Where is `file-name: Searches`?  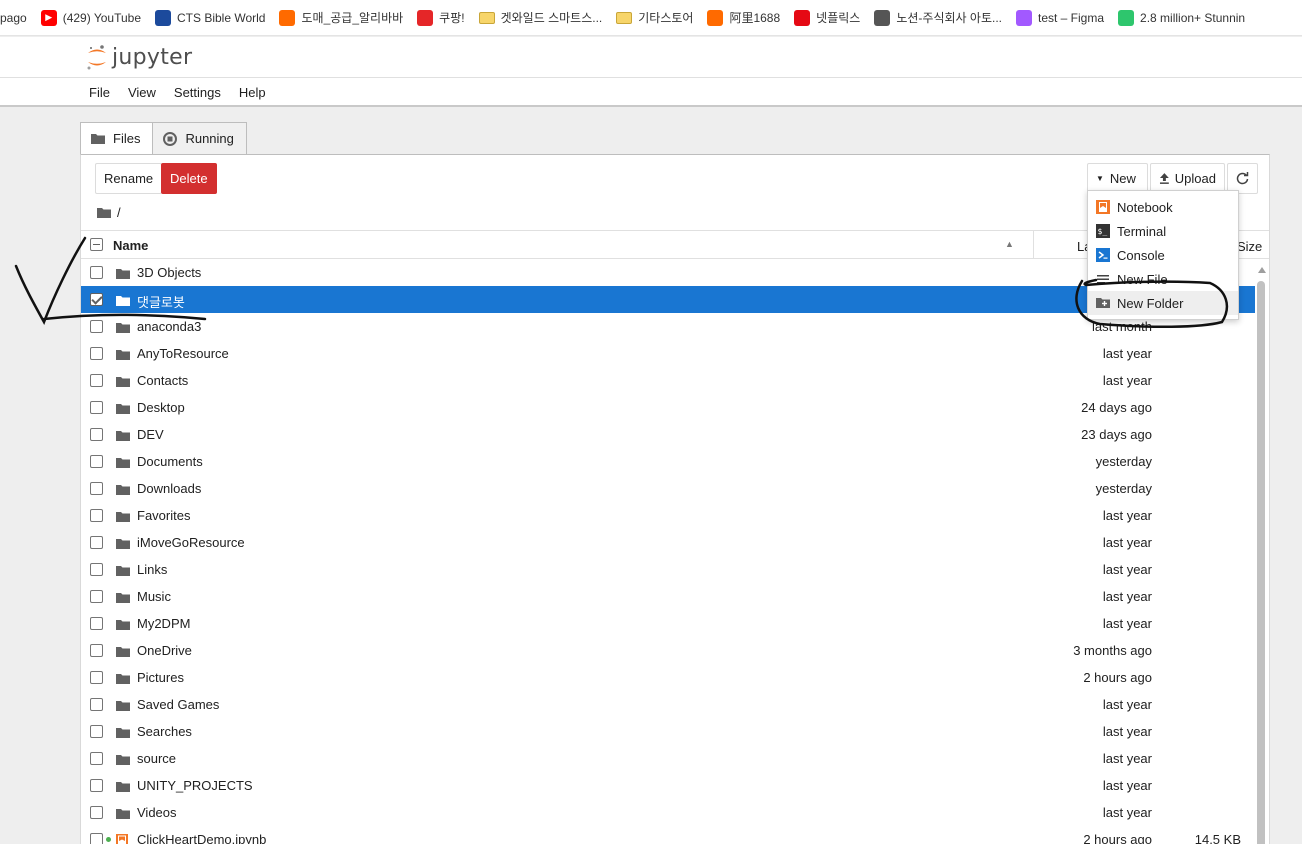 file-name: Searches is located at coordinates (164, 731).